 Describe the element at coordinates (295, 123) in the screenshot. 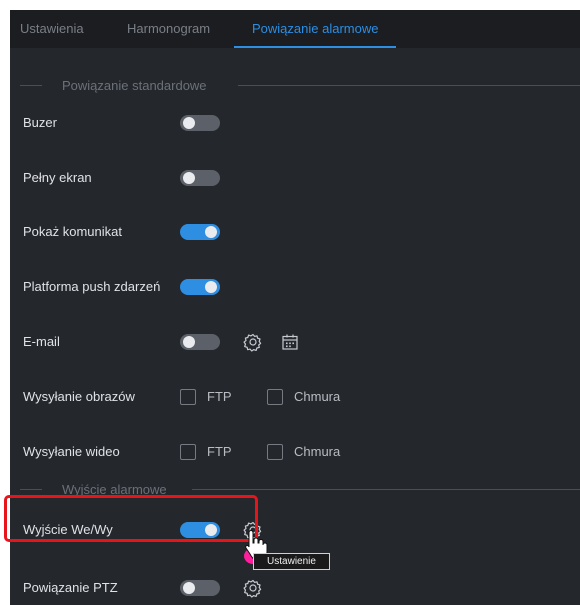

I see `row-buzzer: Buzer` at that location.